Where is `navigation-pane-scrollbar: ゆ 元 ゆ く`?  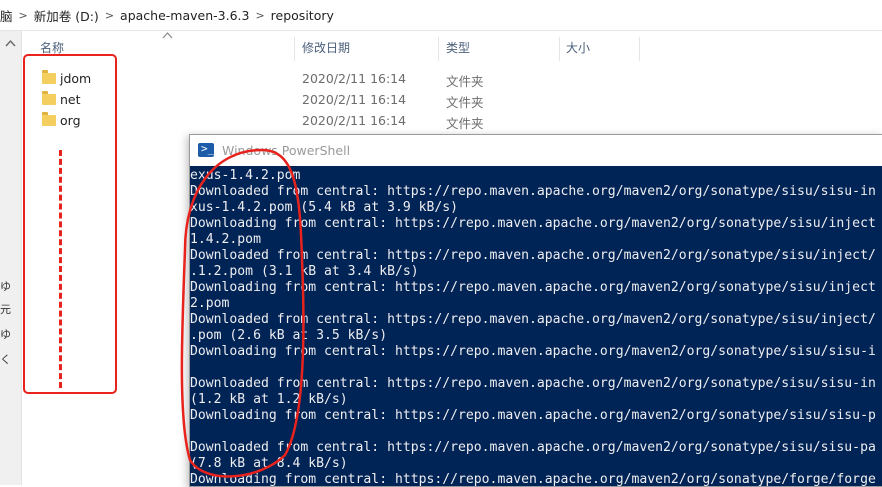
navigation-pane-scrollbar: ゆ 元 ゆ く is located at coordinates (11, 258).